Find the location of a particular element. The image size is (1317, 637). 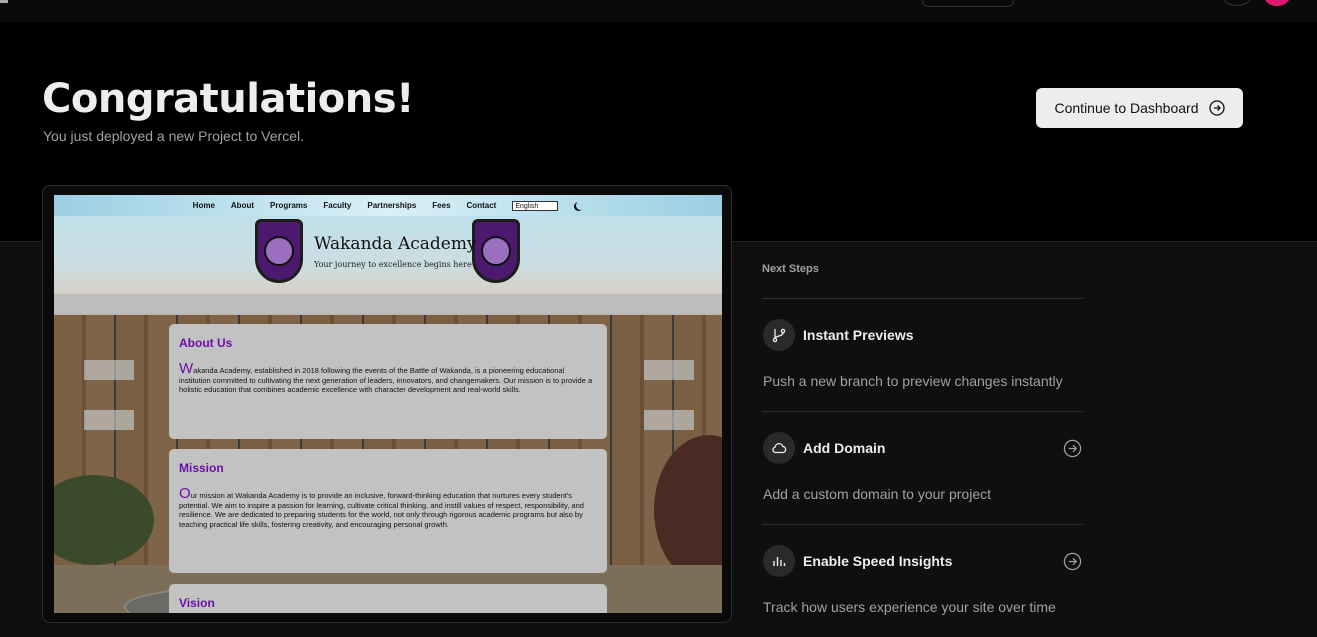

site-nav-fees: Fees is located at coordinates (441, 205).